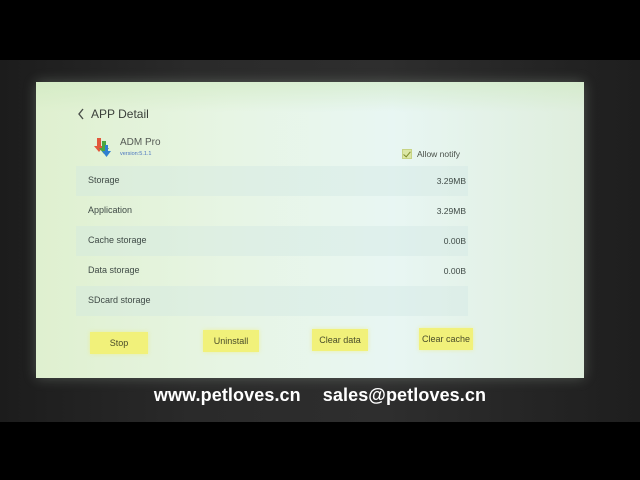  Describe the element at coordinates (340, 340) in the screenshot. I see `clear-data-button: Clear data` at that location.